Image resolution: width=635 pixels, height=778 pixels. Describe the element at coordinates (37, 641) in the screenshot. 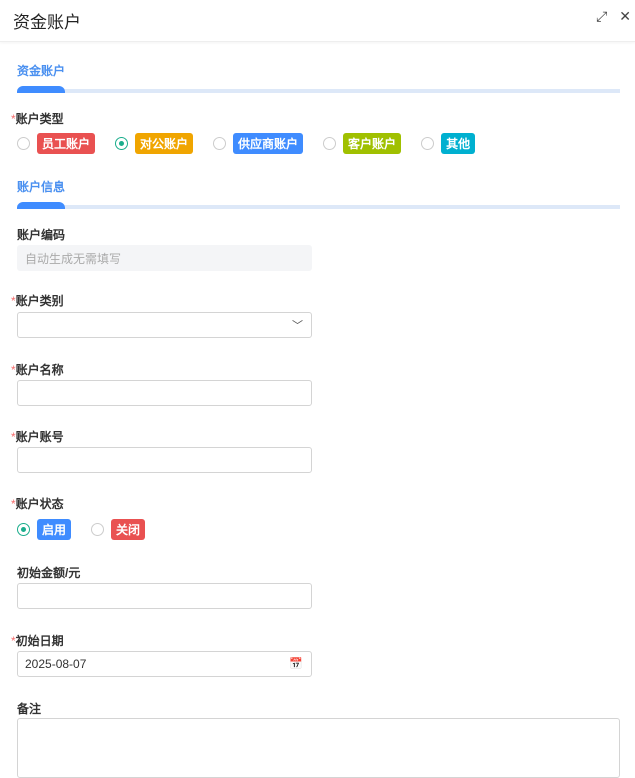

I see `initial-date-label: *初始日期` at that location.